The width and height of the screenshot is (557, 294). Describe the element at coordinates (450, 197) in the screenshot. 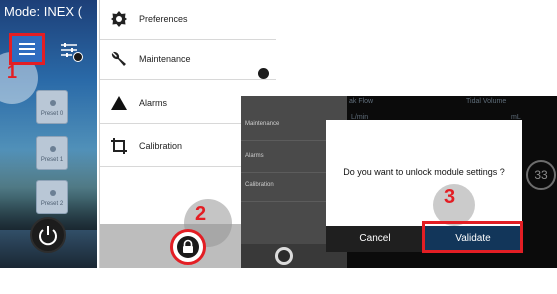

I see `step-number-3: 3` at that location.